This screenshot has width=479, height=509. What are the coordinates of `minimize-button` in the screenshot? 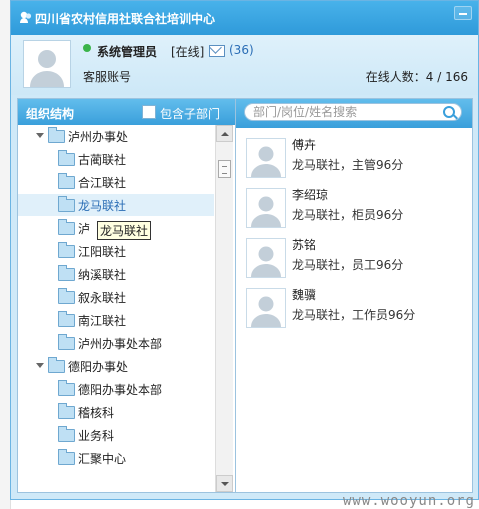 It's located at (463, 13).